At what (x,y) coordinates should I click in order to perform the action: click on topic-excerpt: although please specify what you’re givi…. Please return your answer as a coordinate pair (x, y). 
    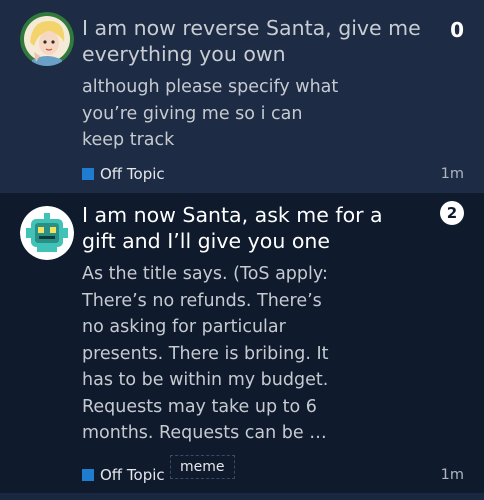
    Looking at the image, I should click on (210, 113).